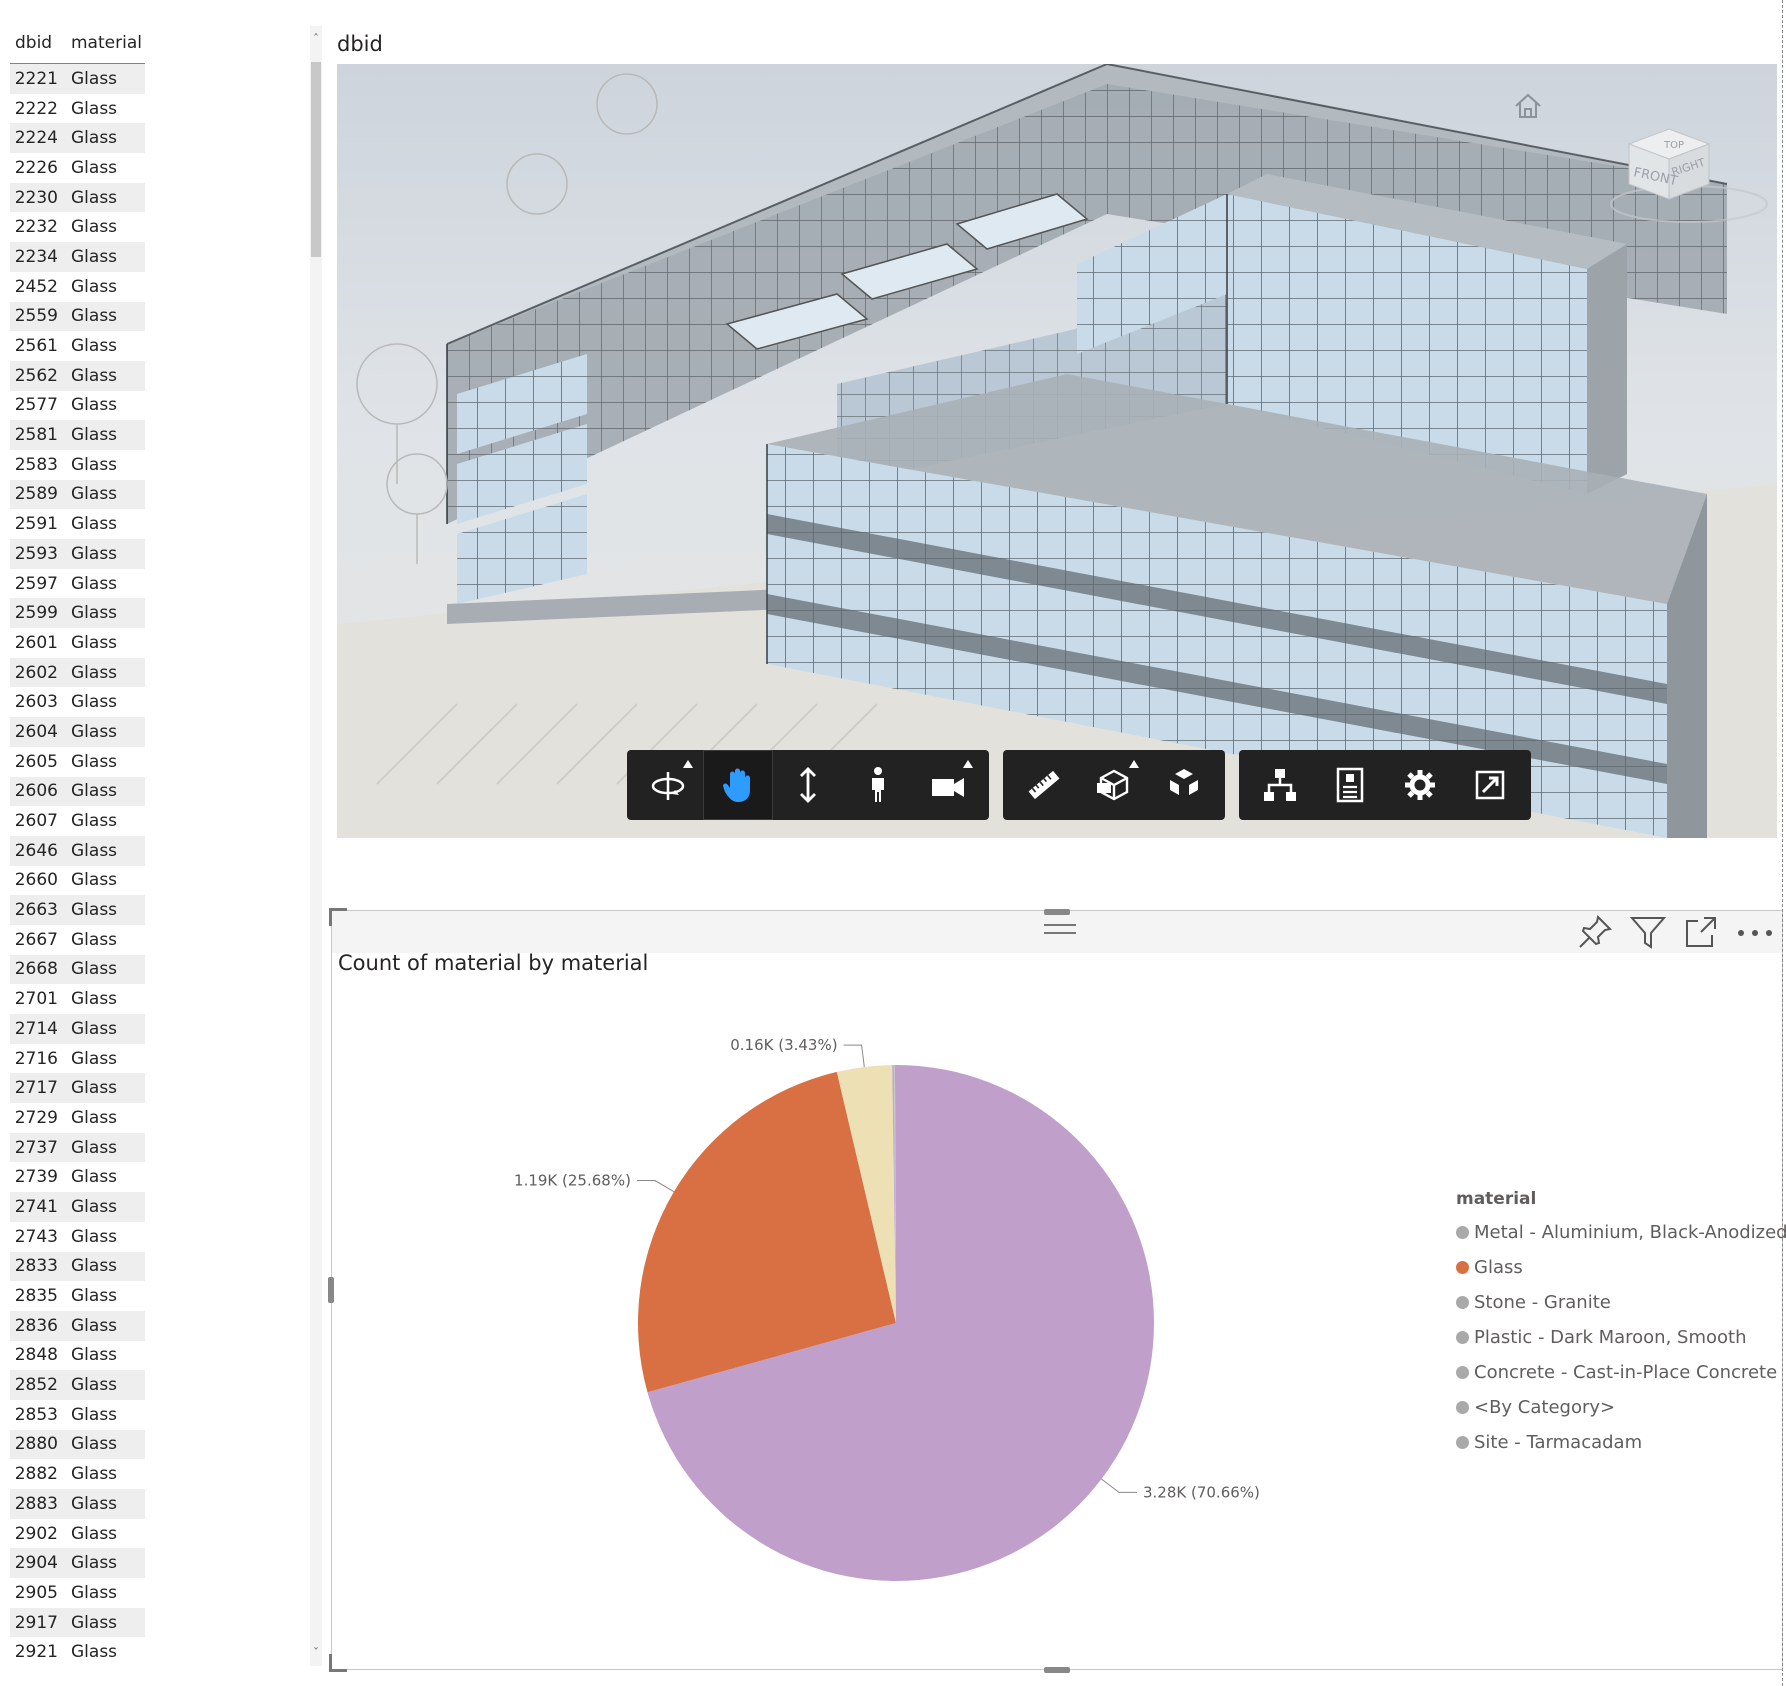  Describe the element at coordinates (77, 227) in the screenshot. I see `table-row: 2232 Glass` at that location.